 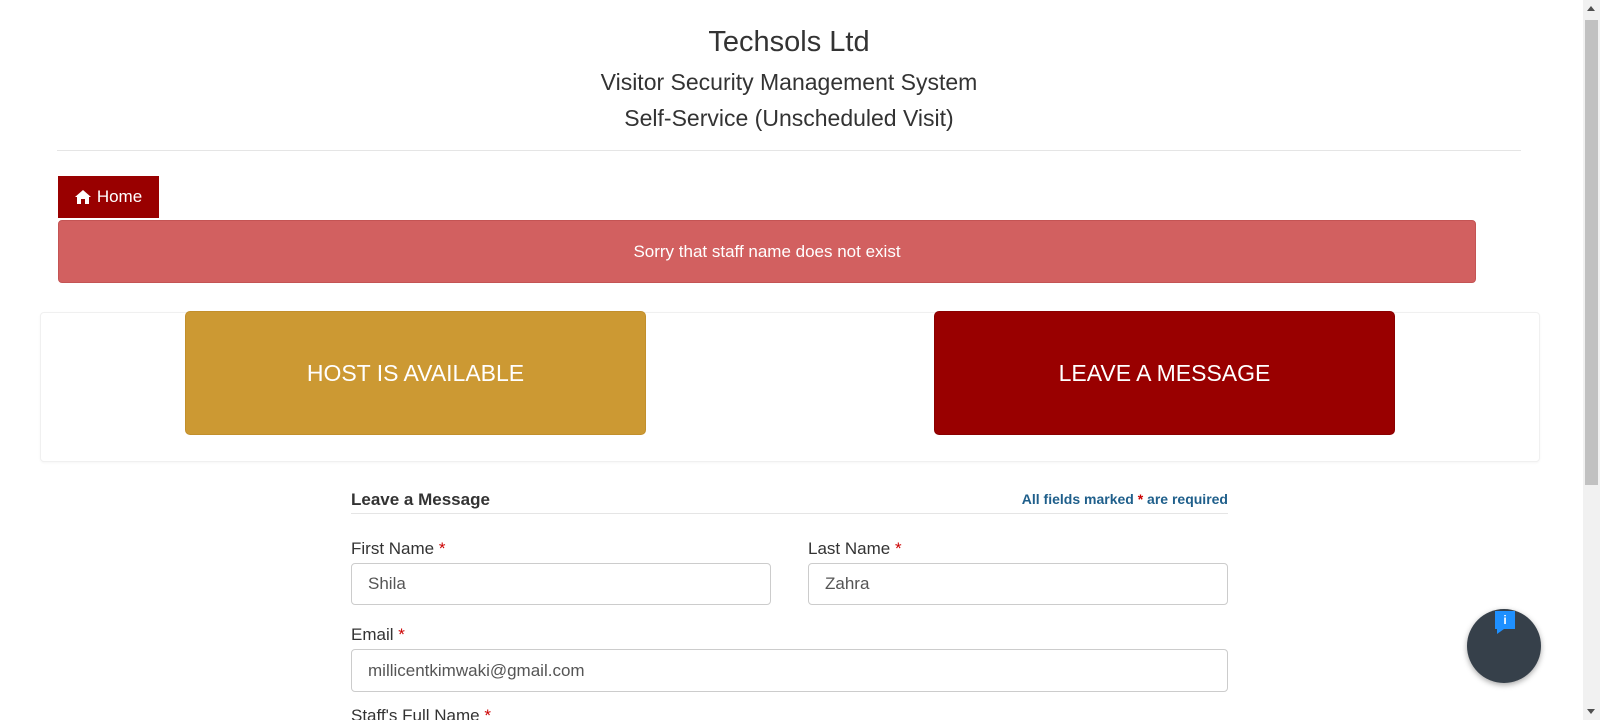 I want to click on last-name-label: Last Name *, so click(x=855, y=549).